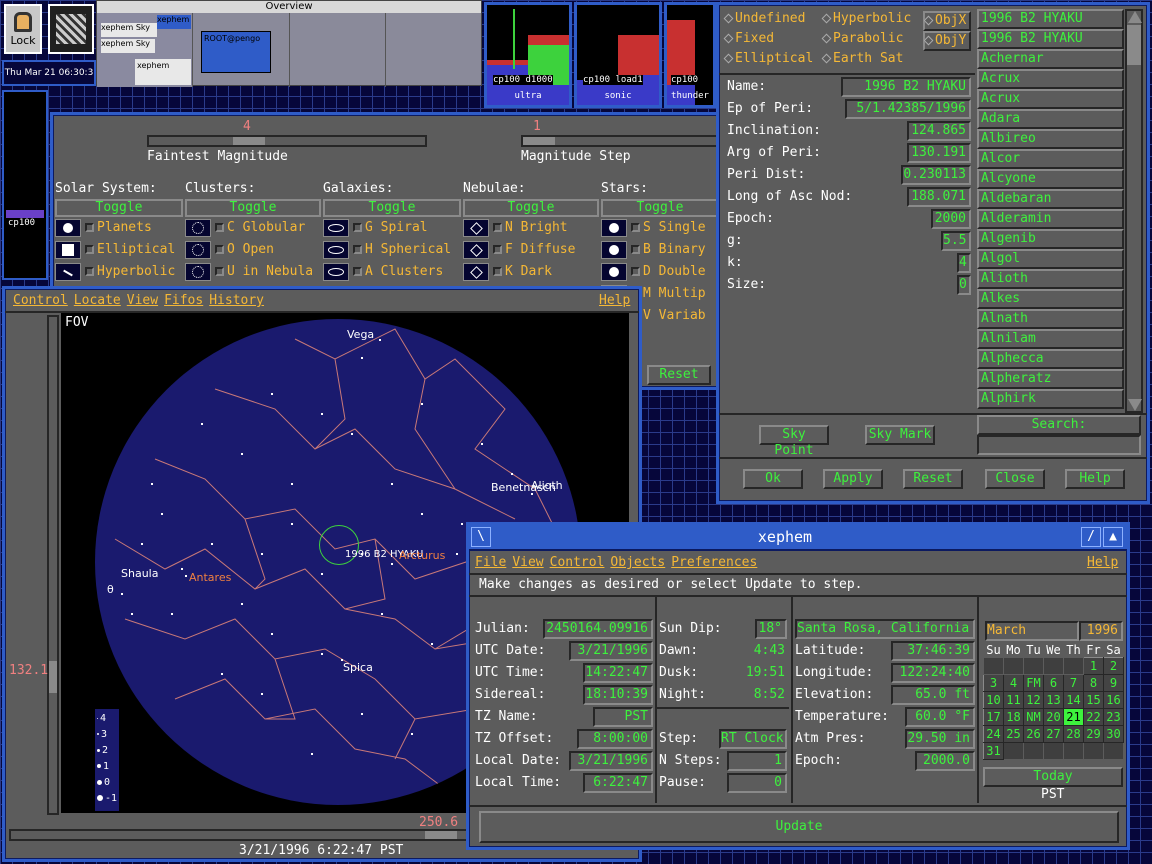  I want to click on step-slider-thumb, so click(539, 141).